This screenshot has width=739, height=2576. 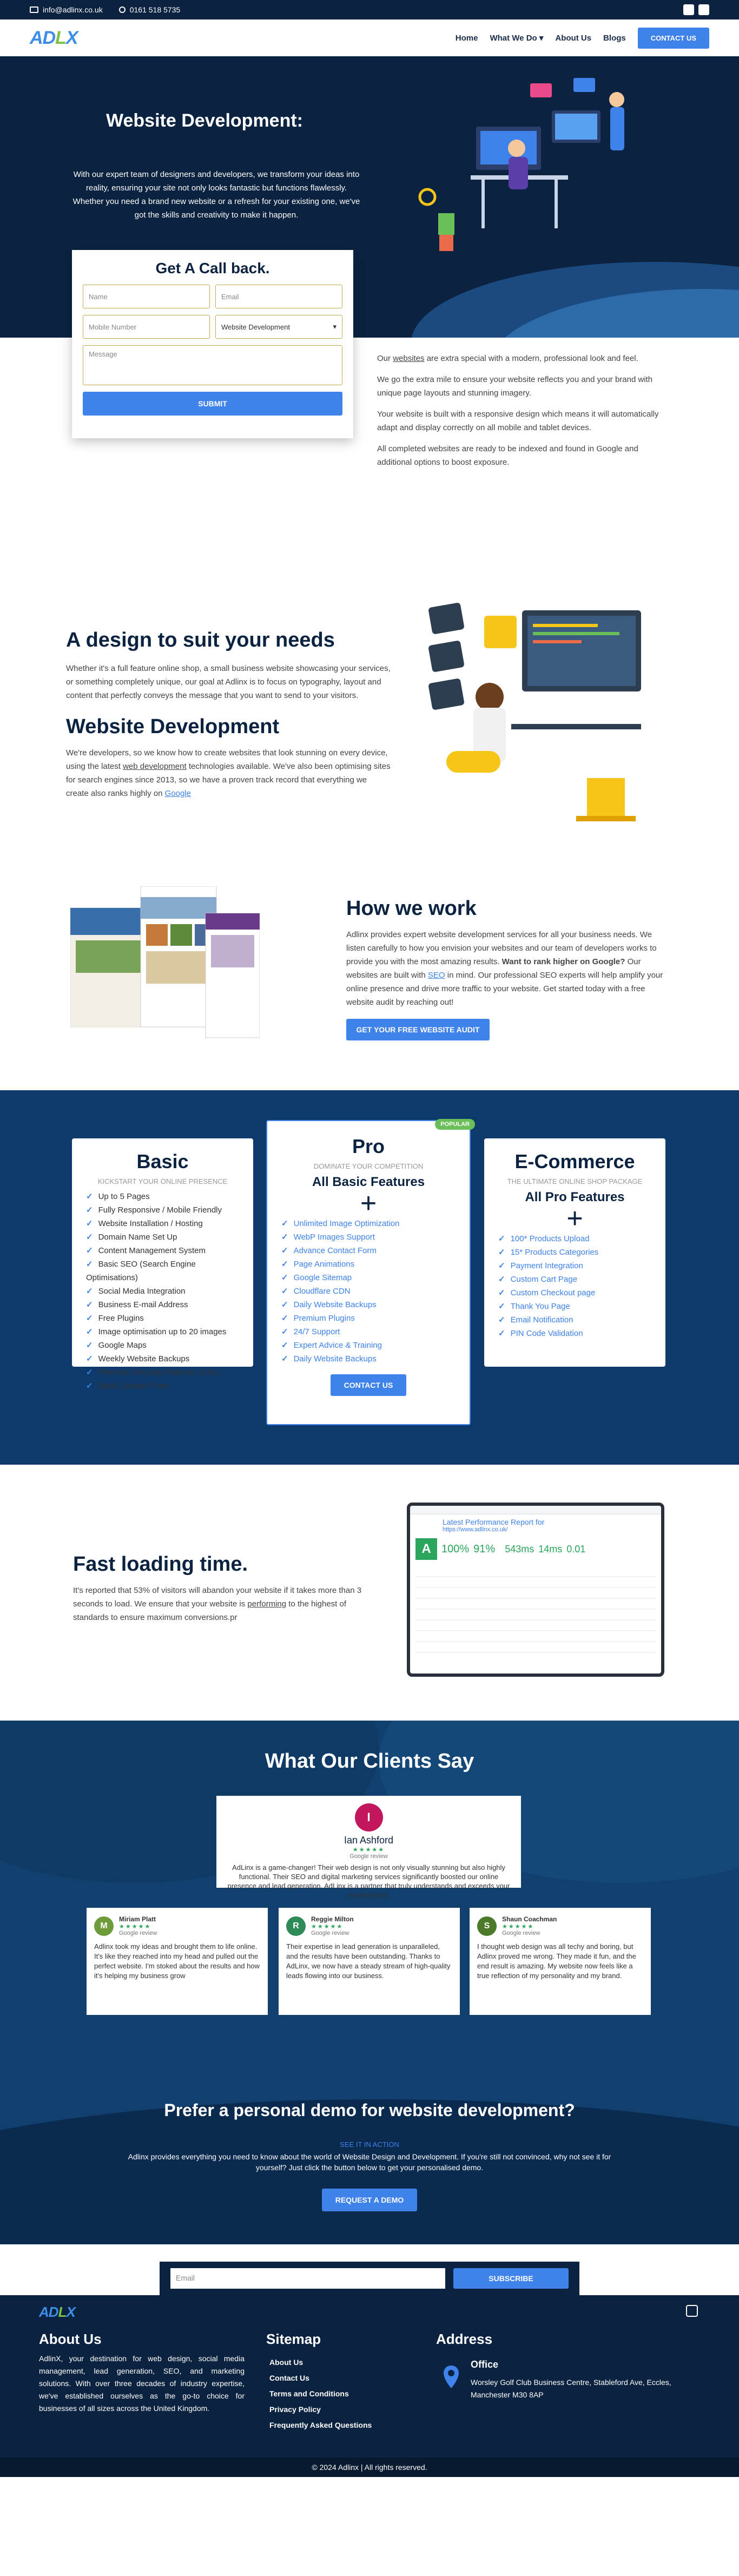 I want to click on phone-link: 0161 518 5735, so click(x=155, y=9).